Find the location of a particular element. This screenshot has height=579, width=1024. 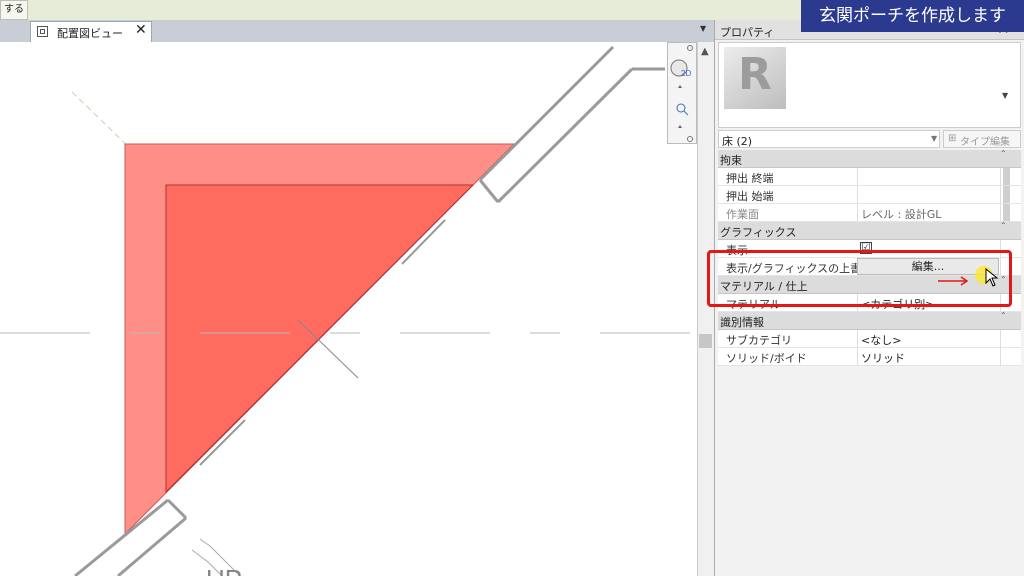

property-row: 押出 終端 is located at coordinates (869, 177).